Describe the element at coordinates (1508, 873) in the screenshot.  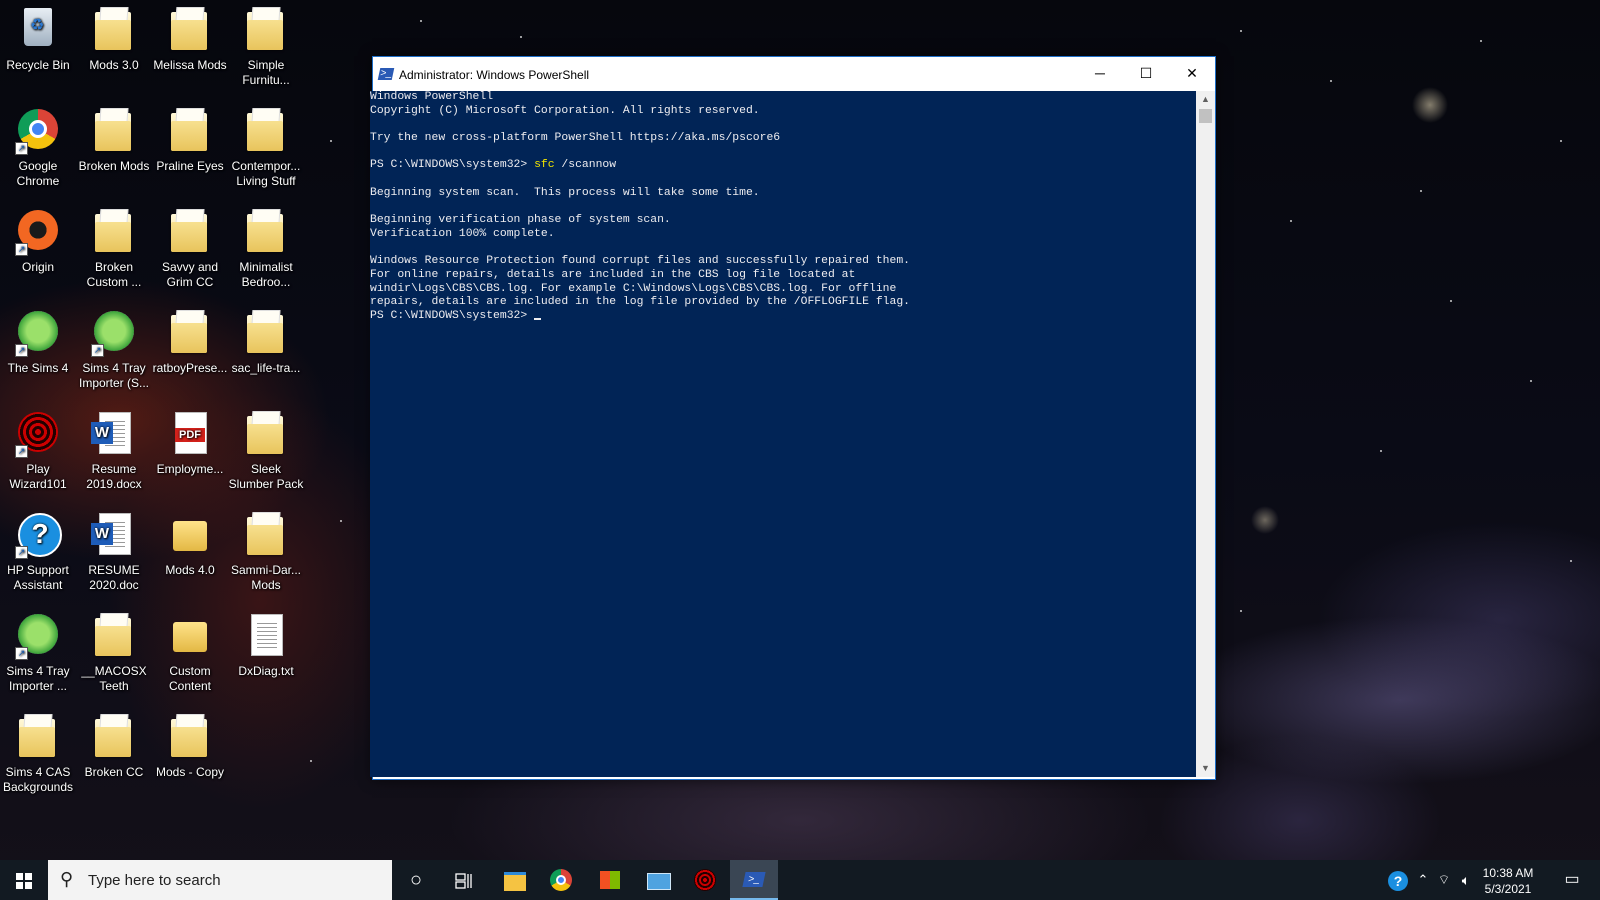
I see `clock-time: 10:38 AM` at that location.